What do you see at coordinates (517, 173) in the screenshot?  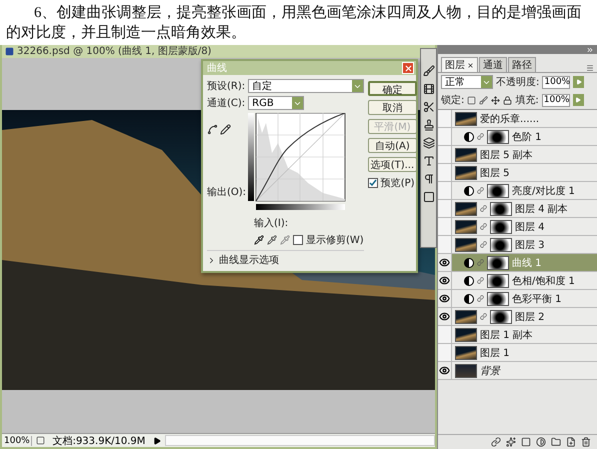 I see `layer-row: 图层 5` at bounding box center [517, 173].